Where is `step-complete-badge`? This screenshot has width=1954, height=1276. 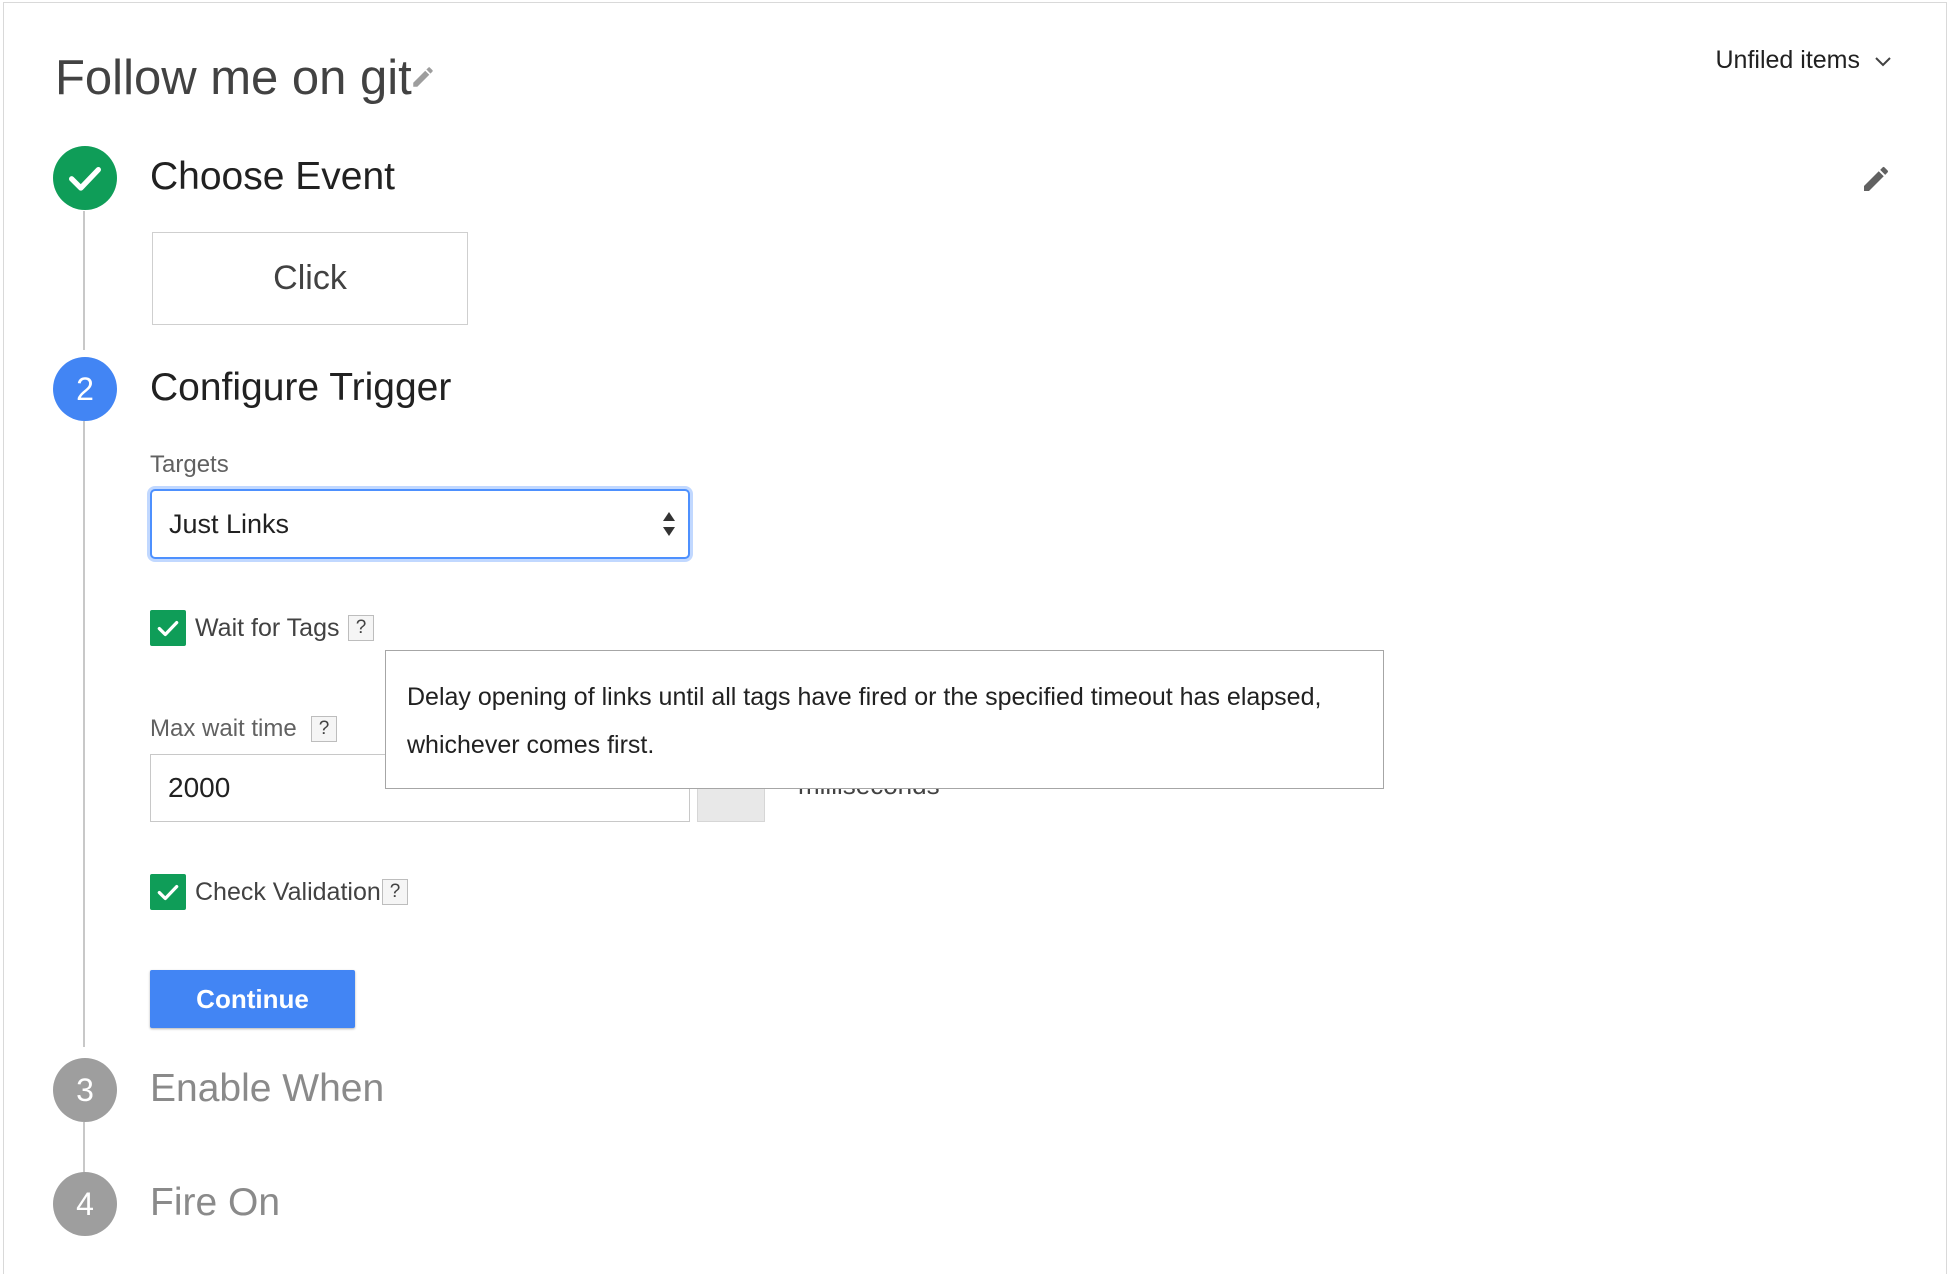
step-complete-badge is located at coordinates (85, 178).